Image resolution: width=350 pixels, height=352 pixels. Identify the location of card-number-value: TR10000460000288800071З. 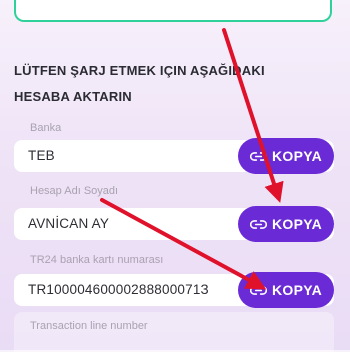
(118, 289).